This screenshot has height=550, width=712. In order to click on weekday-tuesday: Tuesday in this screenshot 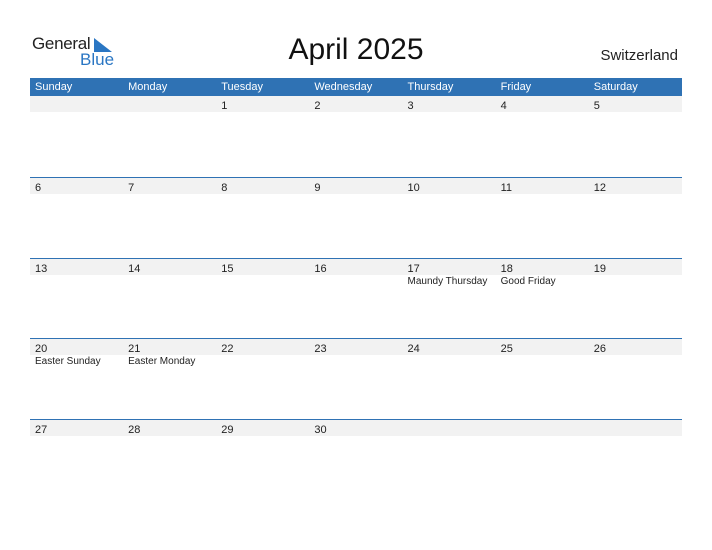, I will do `click(242, 87)`.